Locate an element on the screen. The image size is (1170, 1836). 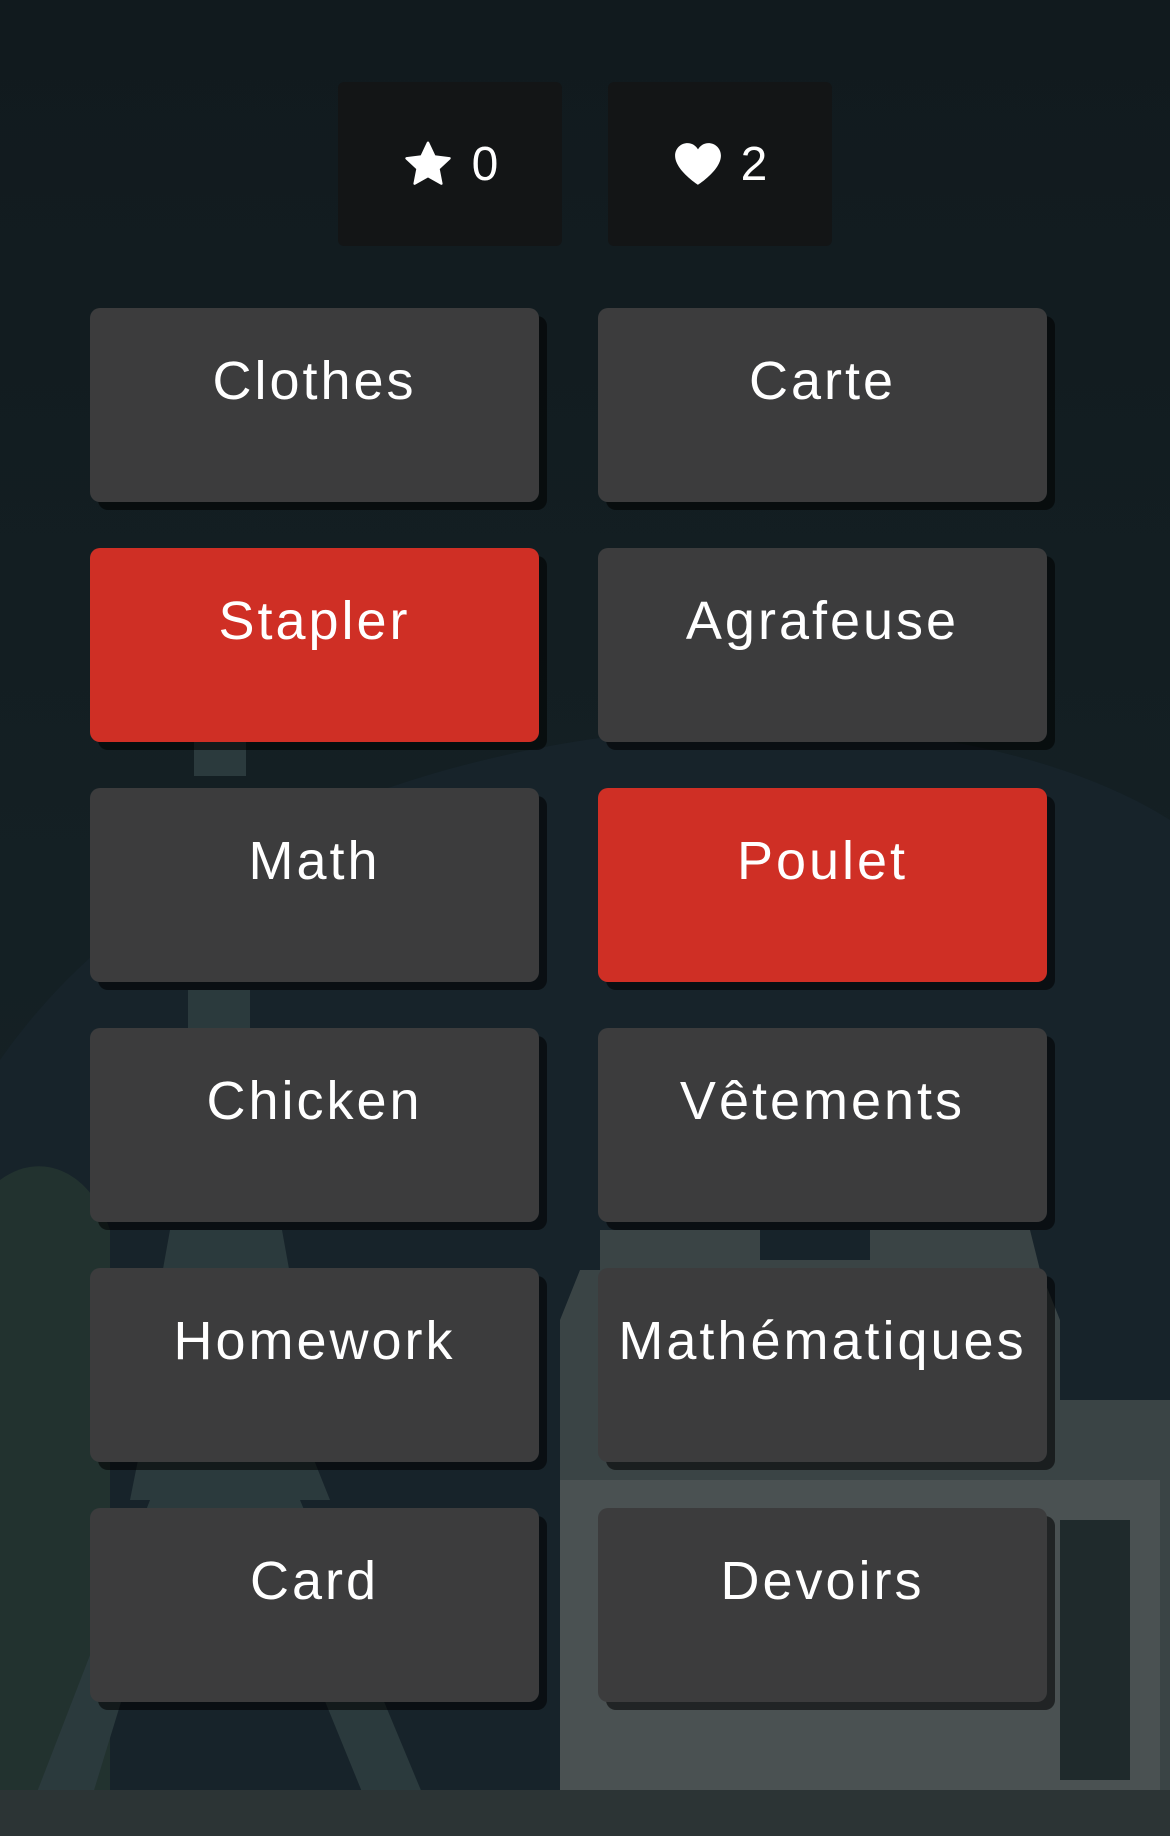
word-tile: Clothes is located at coordinates (314, 405).